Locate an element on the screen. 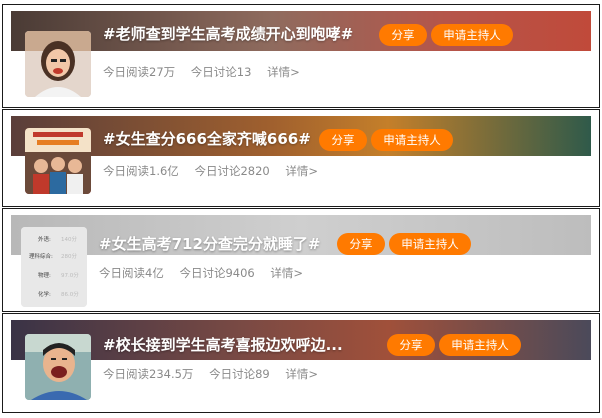  family-photo is located at coordinates (58, 161).